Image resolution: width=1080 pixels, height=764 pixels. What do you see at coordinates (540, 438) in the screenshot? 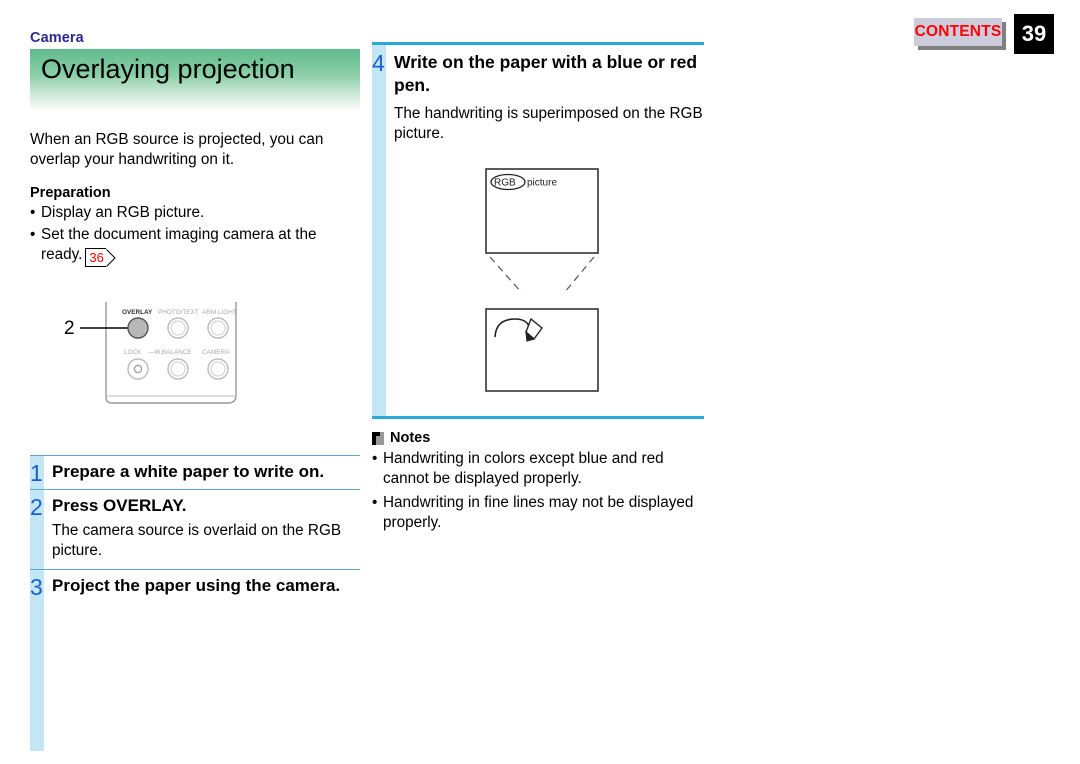
I see `notes-heading: Notes` at bounding box center [540, 438].